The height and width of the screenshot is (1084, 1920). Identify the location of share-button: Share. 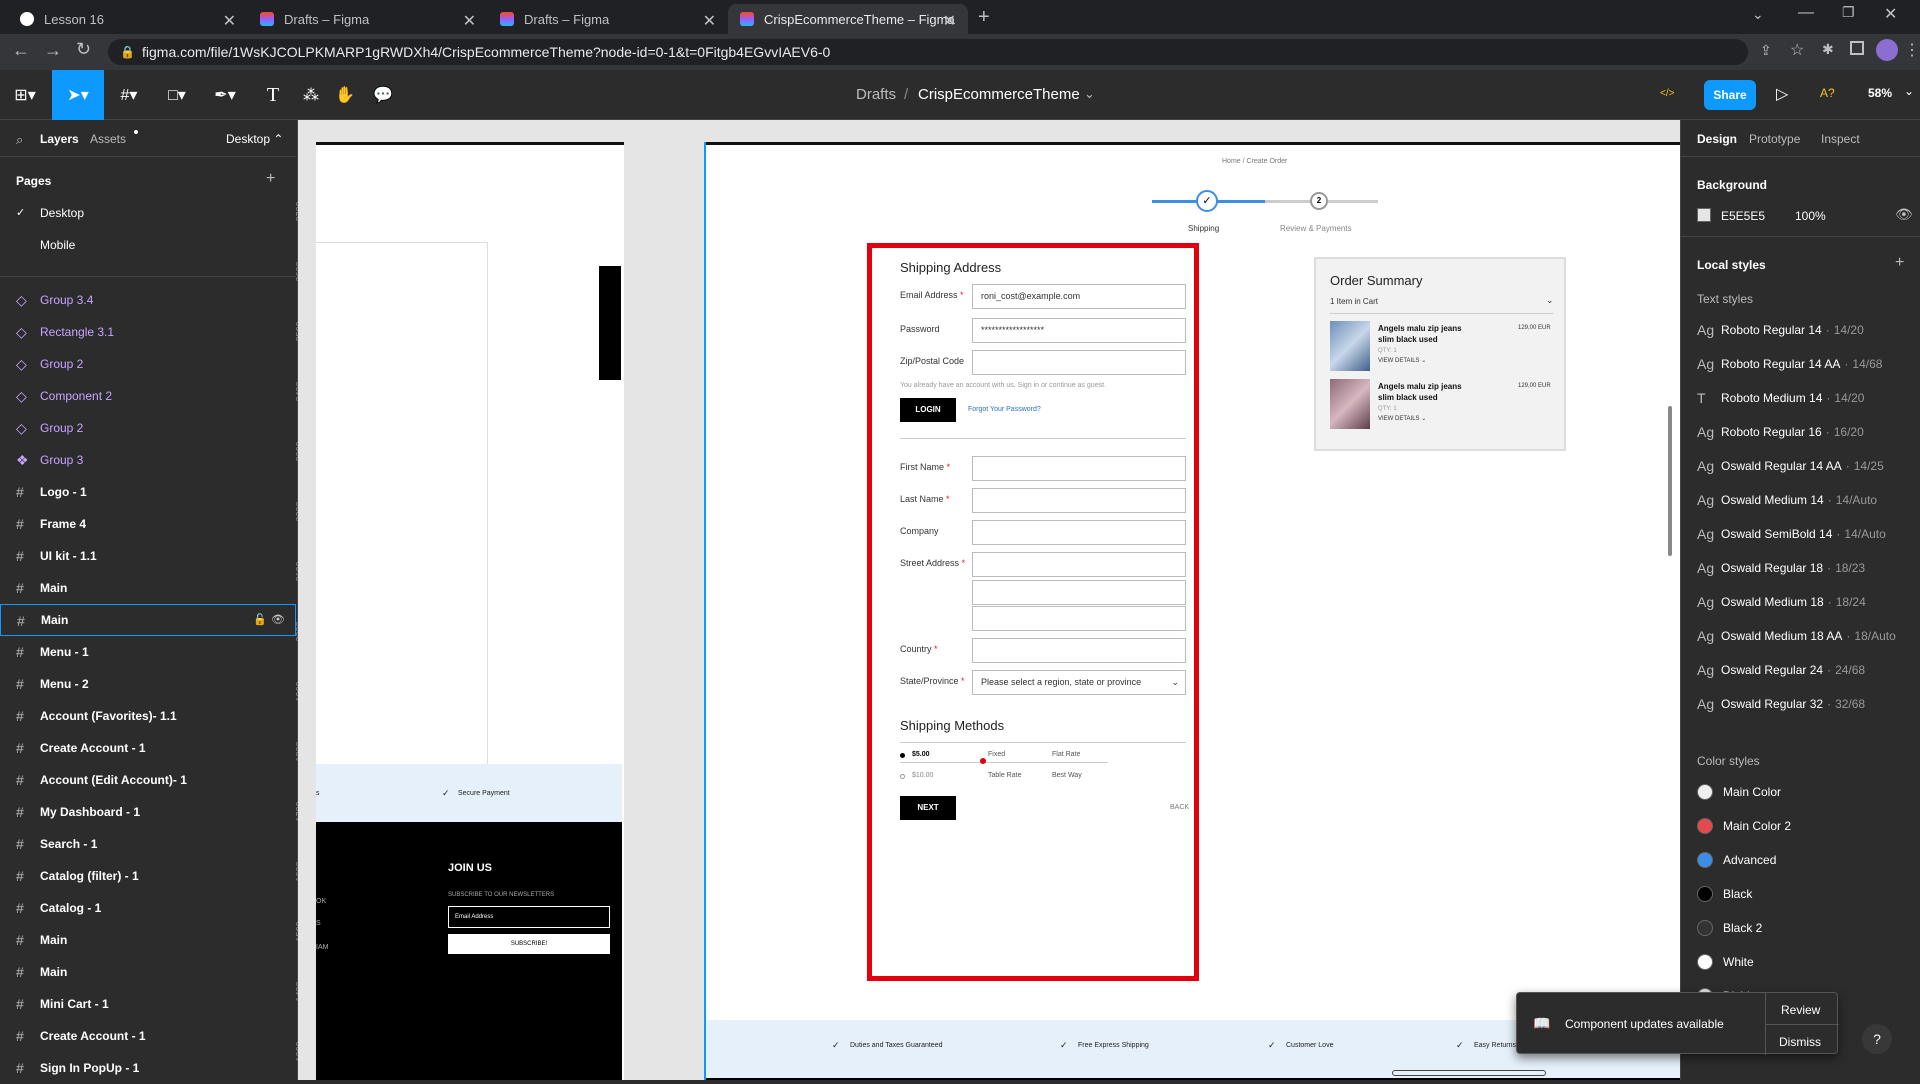
(1730, 95).